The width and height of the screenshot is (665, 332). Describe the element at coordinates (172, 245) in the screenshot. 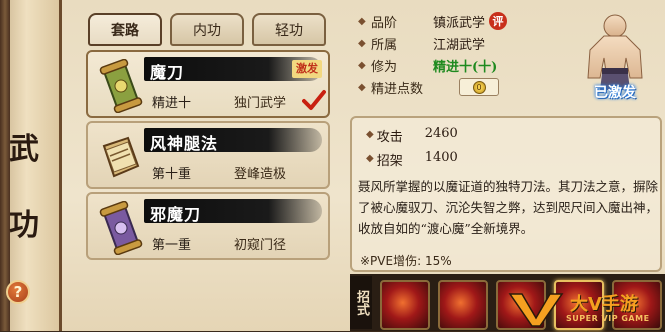

I see `skill-level: 第一重` at that location.